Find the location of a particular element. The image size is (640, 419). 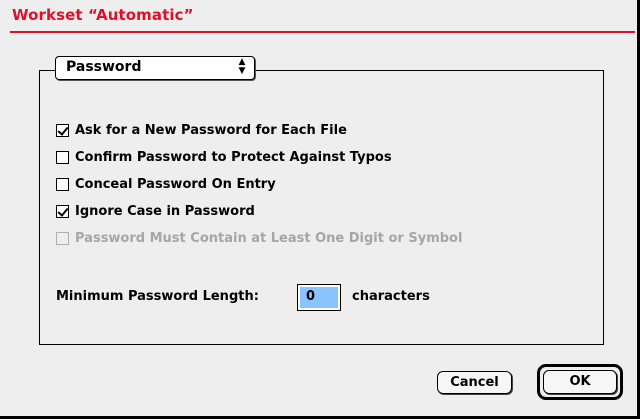

category-popup-menu: Password ▲ ▼ is located at coordinates (155, 68).